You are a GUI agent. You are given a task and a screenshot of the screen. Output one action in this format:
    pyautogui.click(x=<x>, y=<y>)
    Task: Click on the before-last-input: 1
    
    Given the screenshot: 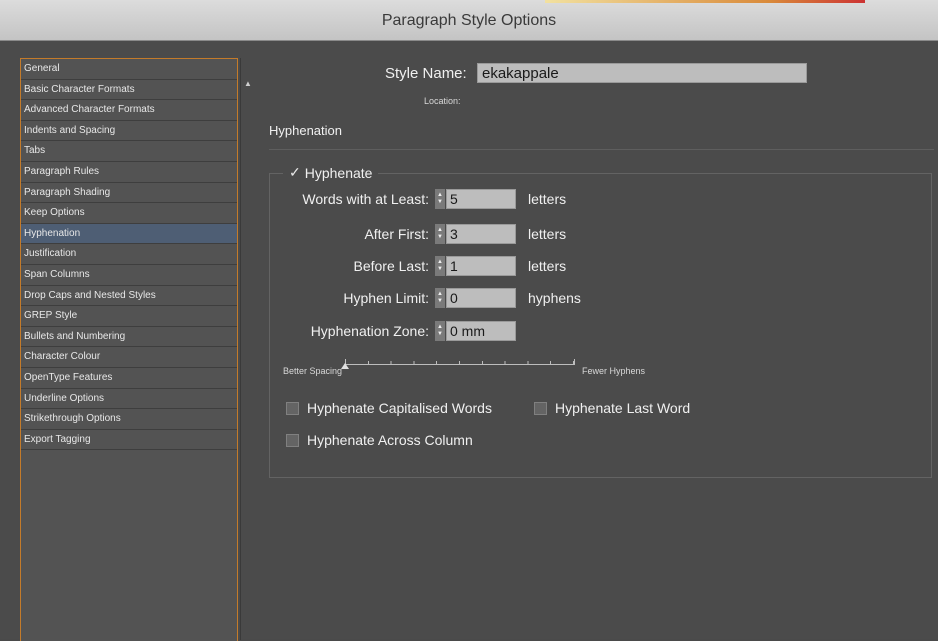 What is the action you would take?
    pyautogui.click(x=481, y=266)
    